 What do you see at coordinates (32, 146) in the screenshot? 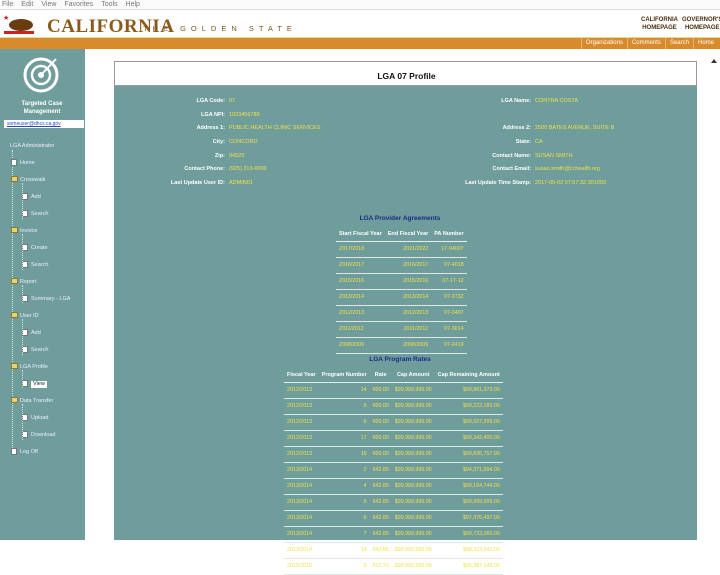
I see `tree-item-lga-administrator: LGA Administrator` at bounding box center [32, 146].